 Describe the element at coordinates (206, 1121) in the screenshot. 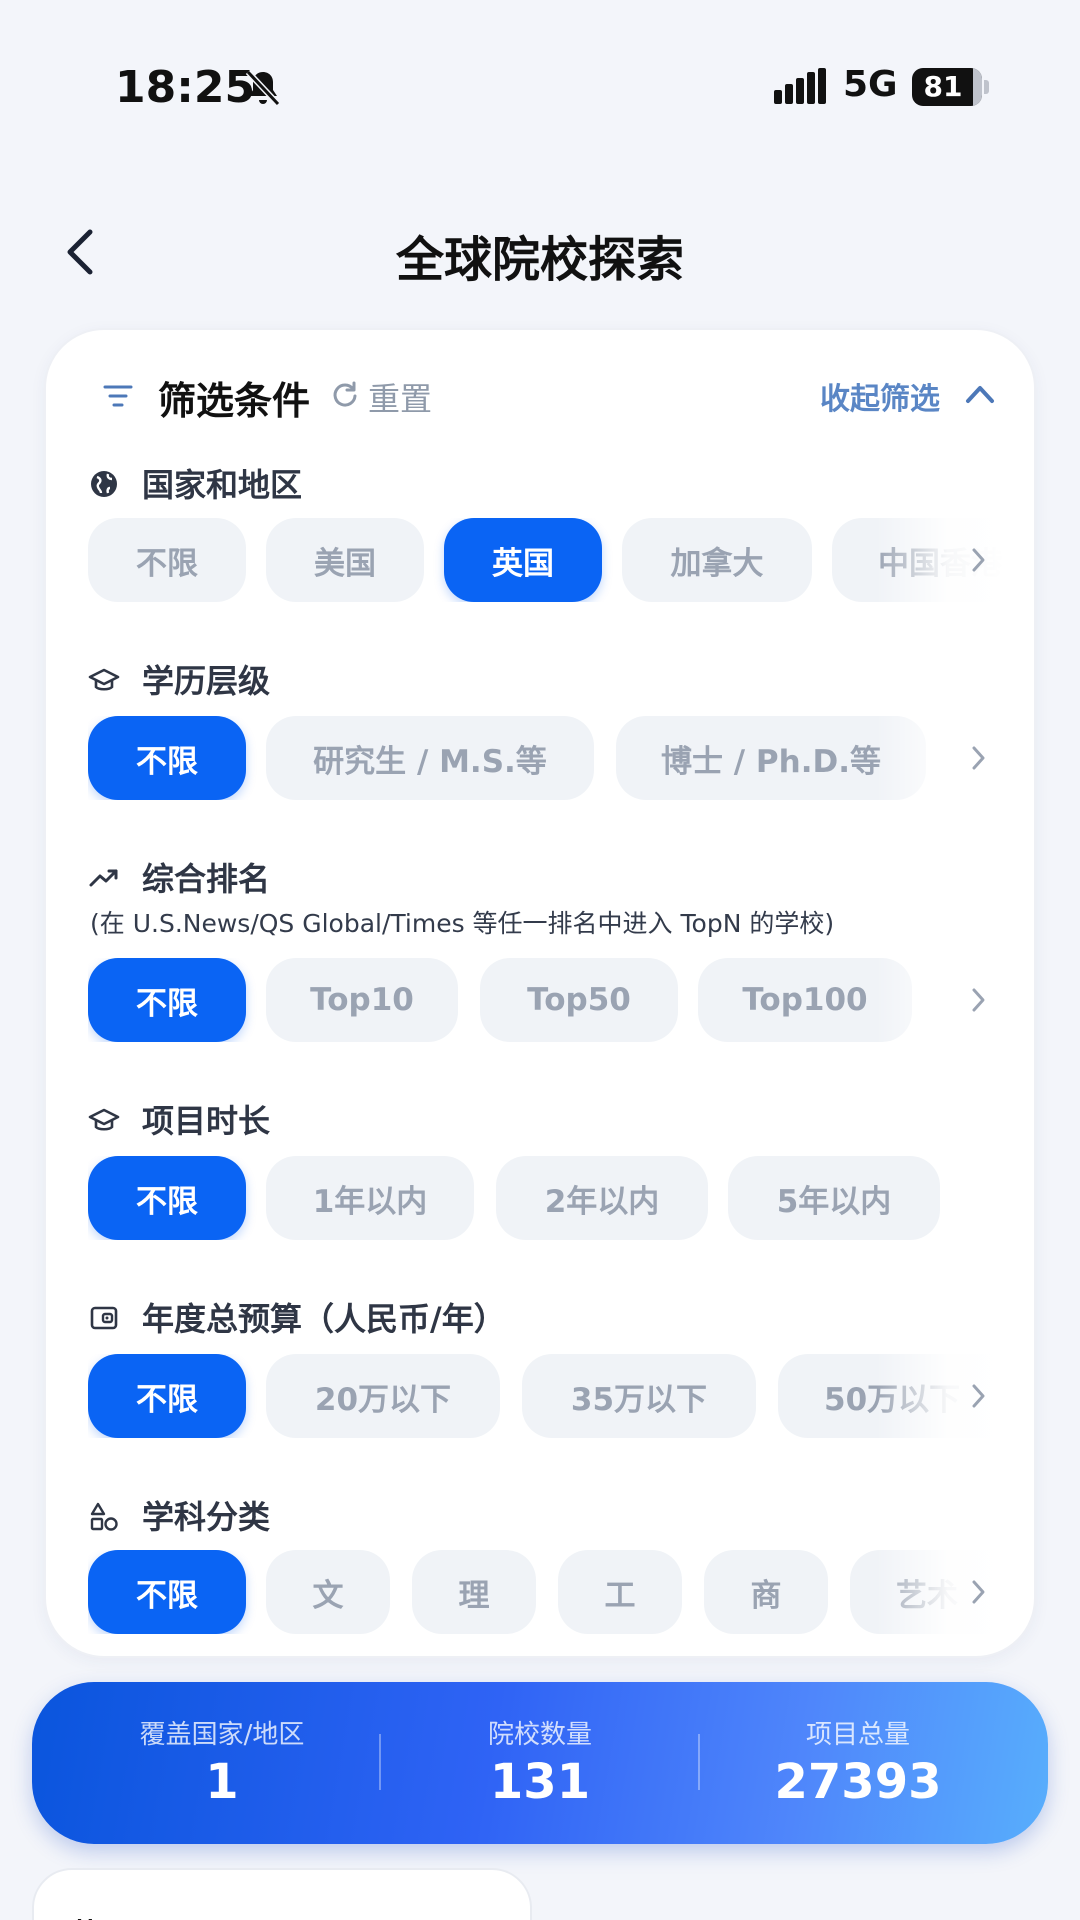

I see `section-title: 项目时长` at that location.